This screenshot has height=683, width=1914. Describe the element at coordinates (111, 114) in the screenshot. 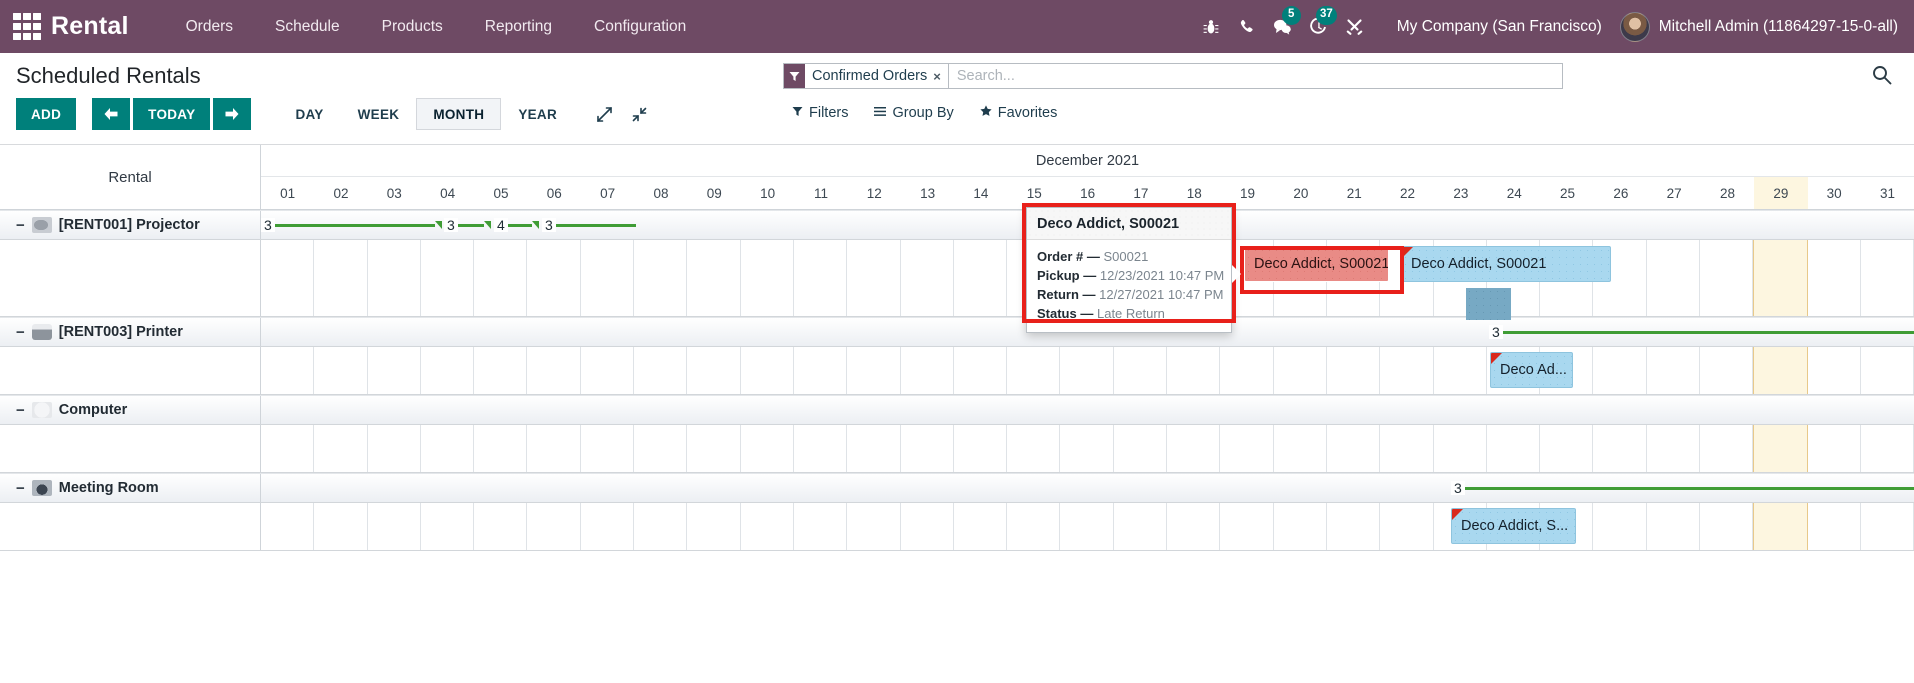

I see `prev-period-button` at that location.